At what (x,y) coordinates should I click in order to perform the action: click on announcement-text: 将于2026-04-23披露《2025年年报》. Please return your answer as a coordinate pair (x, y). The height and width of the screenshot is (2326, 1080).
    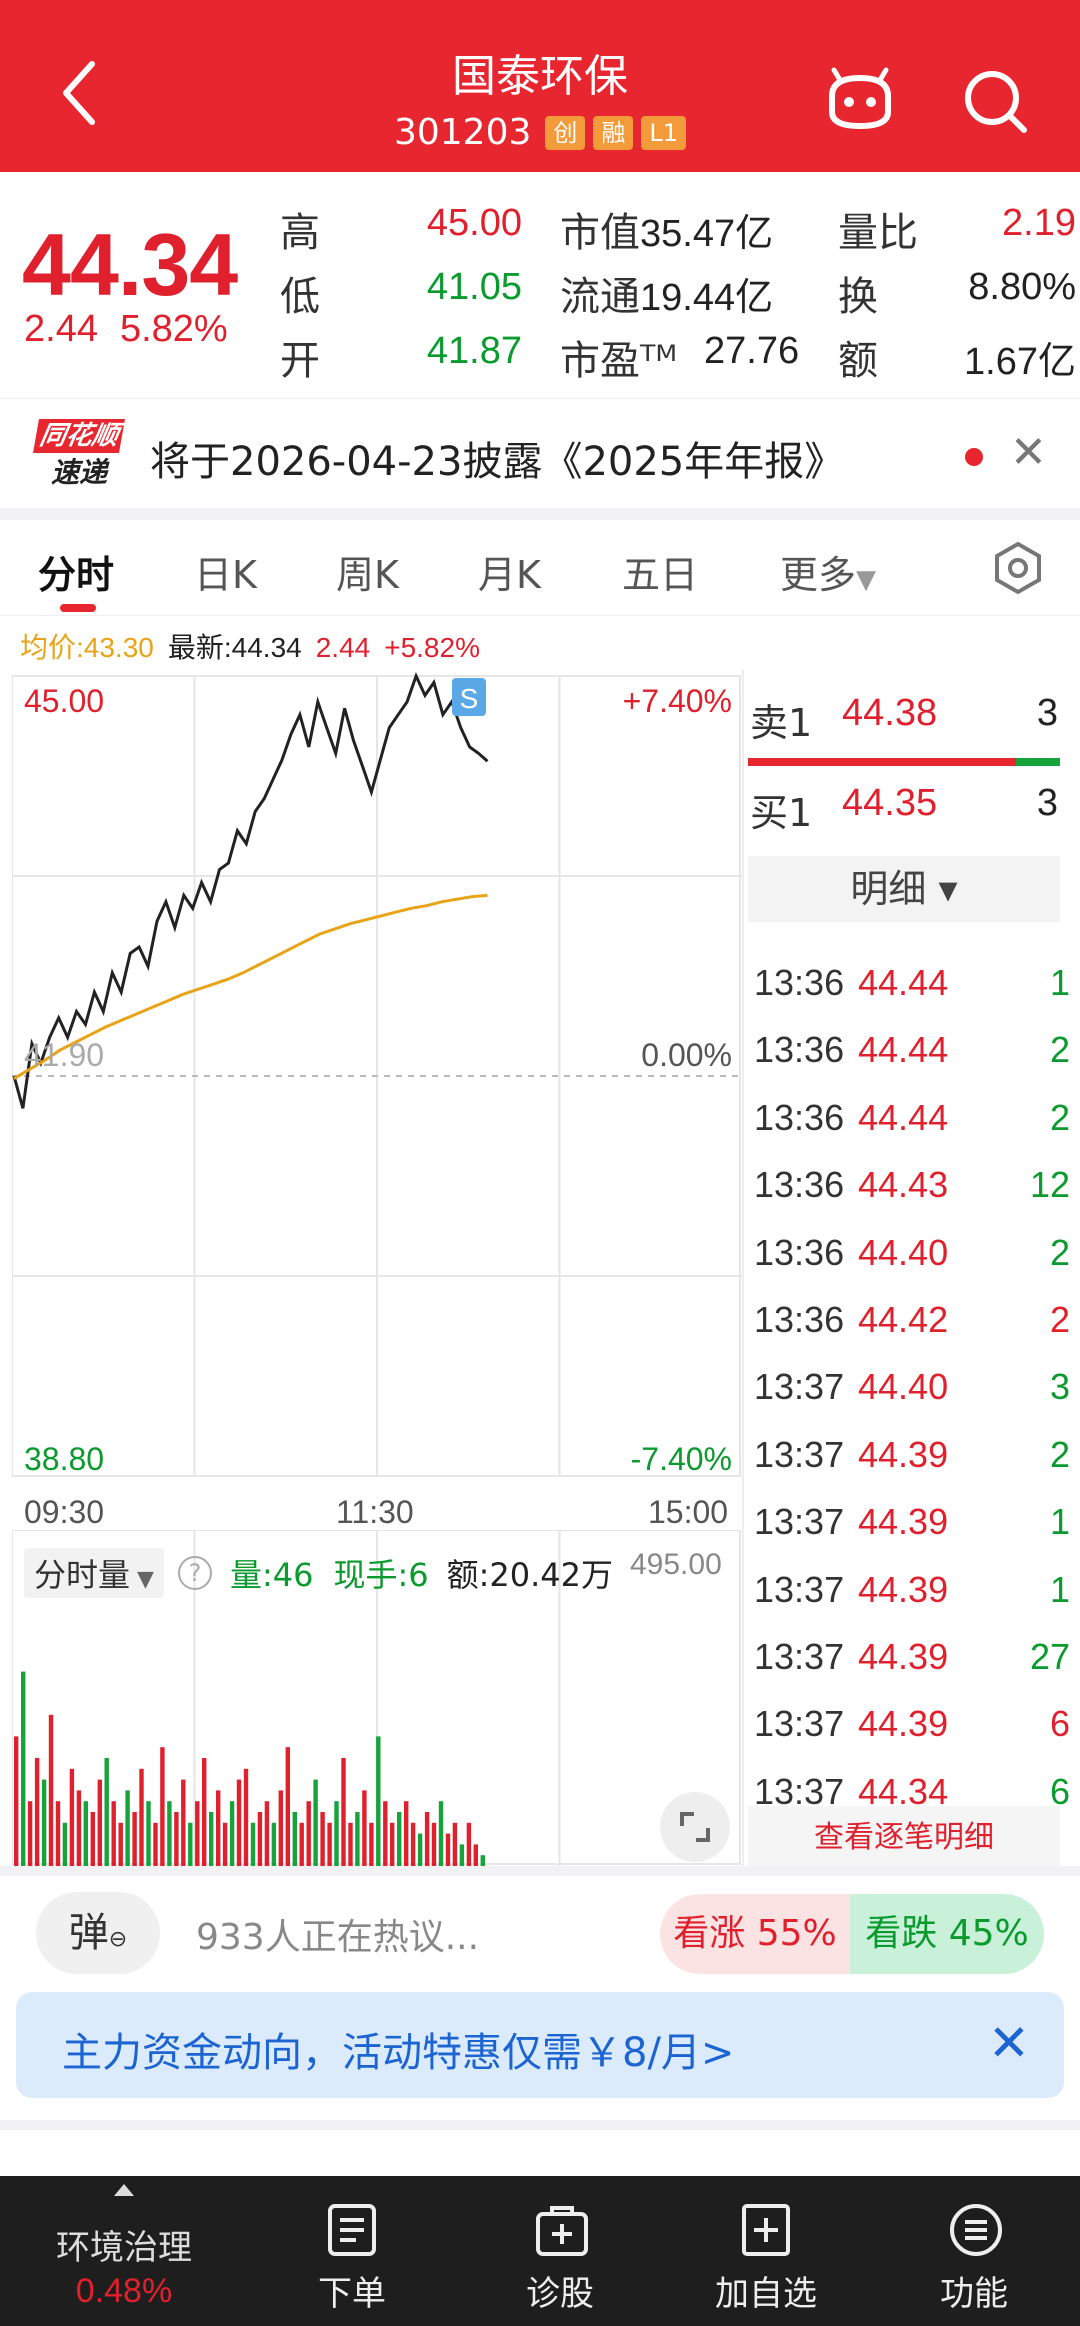
    Looking at the image, I should click on (497, 462).